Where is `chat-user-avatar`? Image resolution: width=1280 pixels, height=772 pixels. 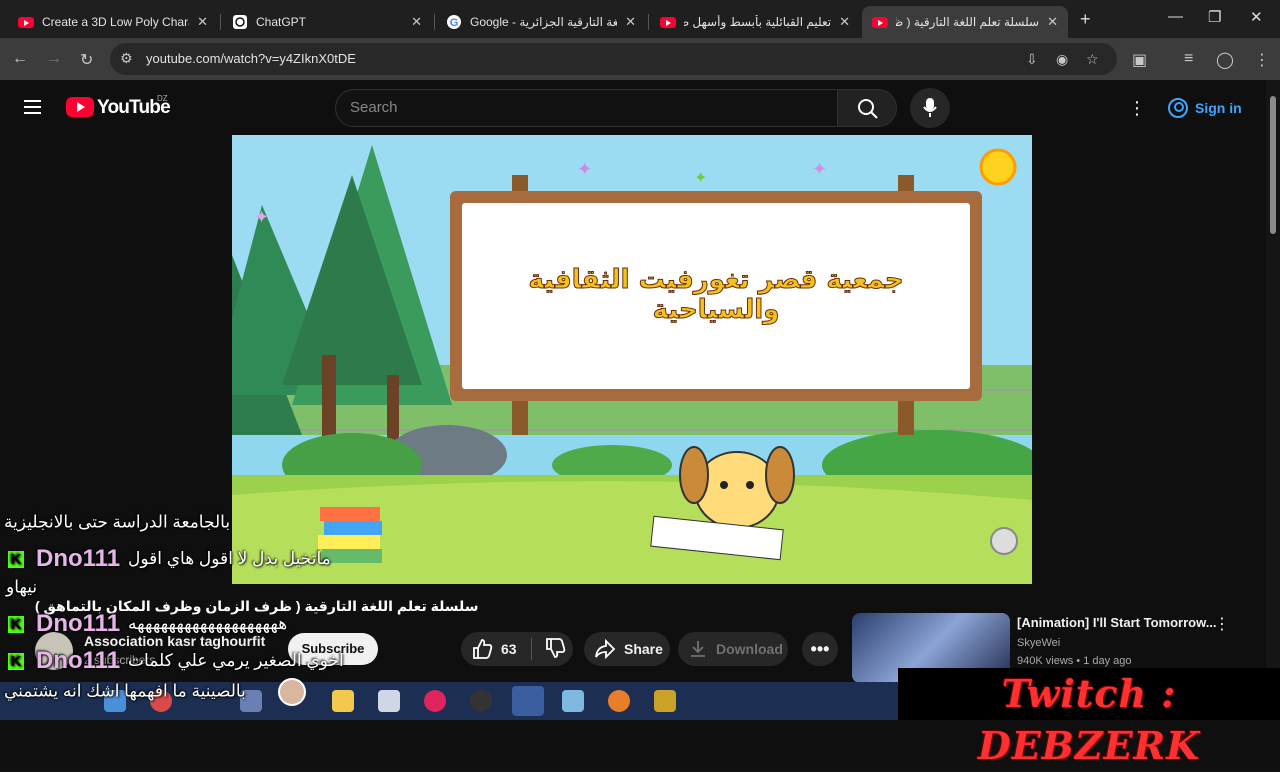
chat-user-avatar is located at coordinates (292, 692).